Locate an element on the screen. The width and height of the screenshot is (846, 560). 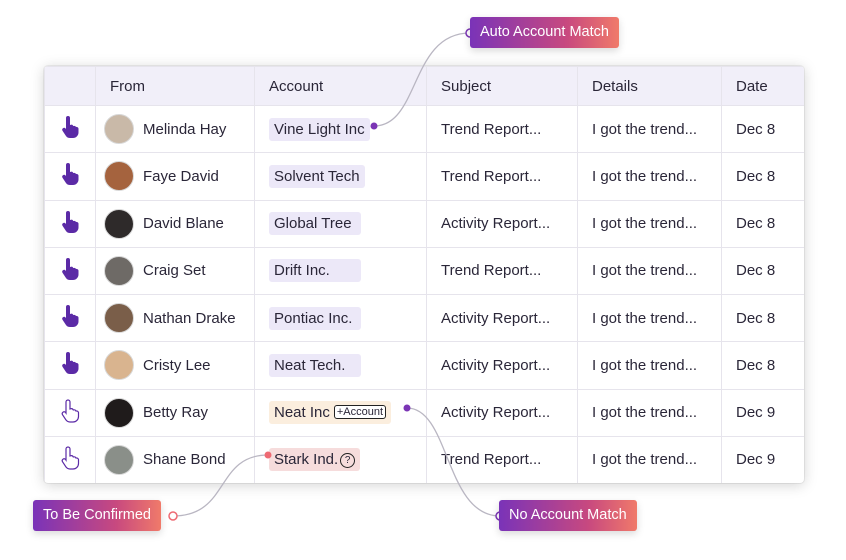
account-cell: Neat Tech. is located at coordinates (340, 365).